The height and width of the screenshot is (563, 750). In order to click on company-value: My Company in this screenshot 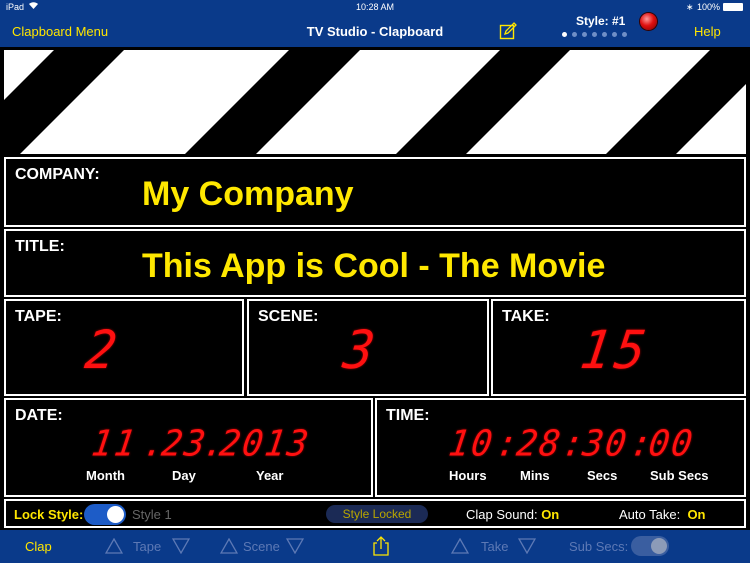, I will do `click(248, 194)`.